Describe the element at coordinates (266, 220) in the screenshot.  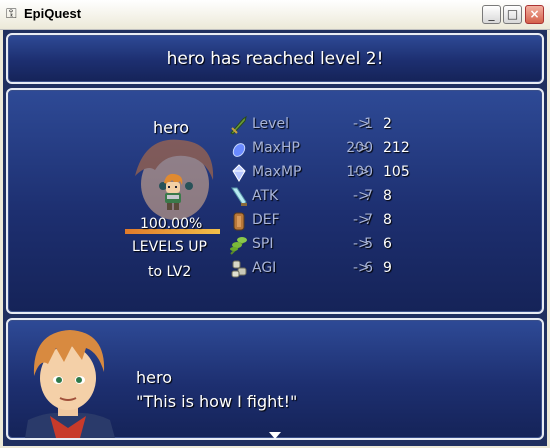
I see `stat-label: DEF` at that location.